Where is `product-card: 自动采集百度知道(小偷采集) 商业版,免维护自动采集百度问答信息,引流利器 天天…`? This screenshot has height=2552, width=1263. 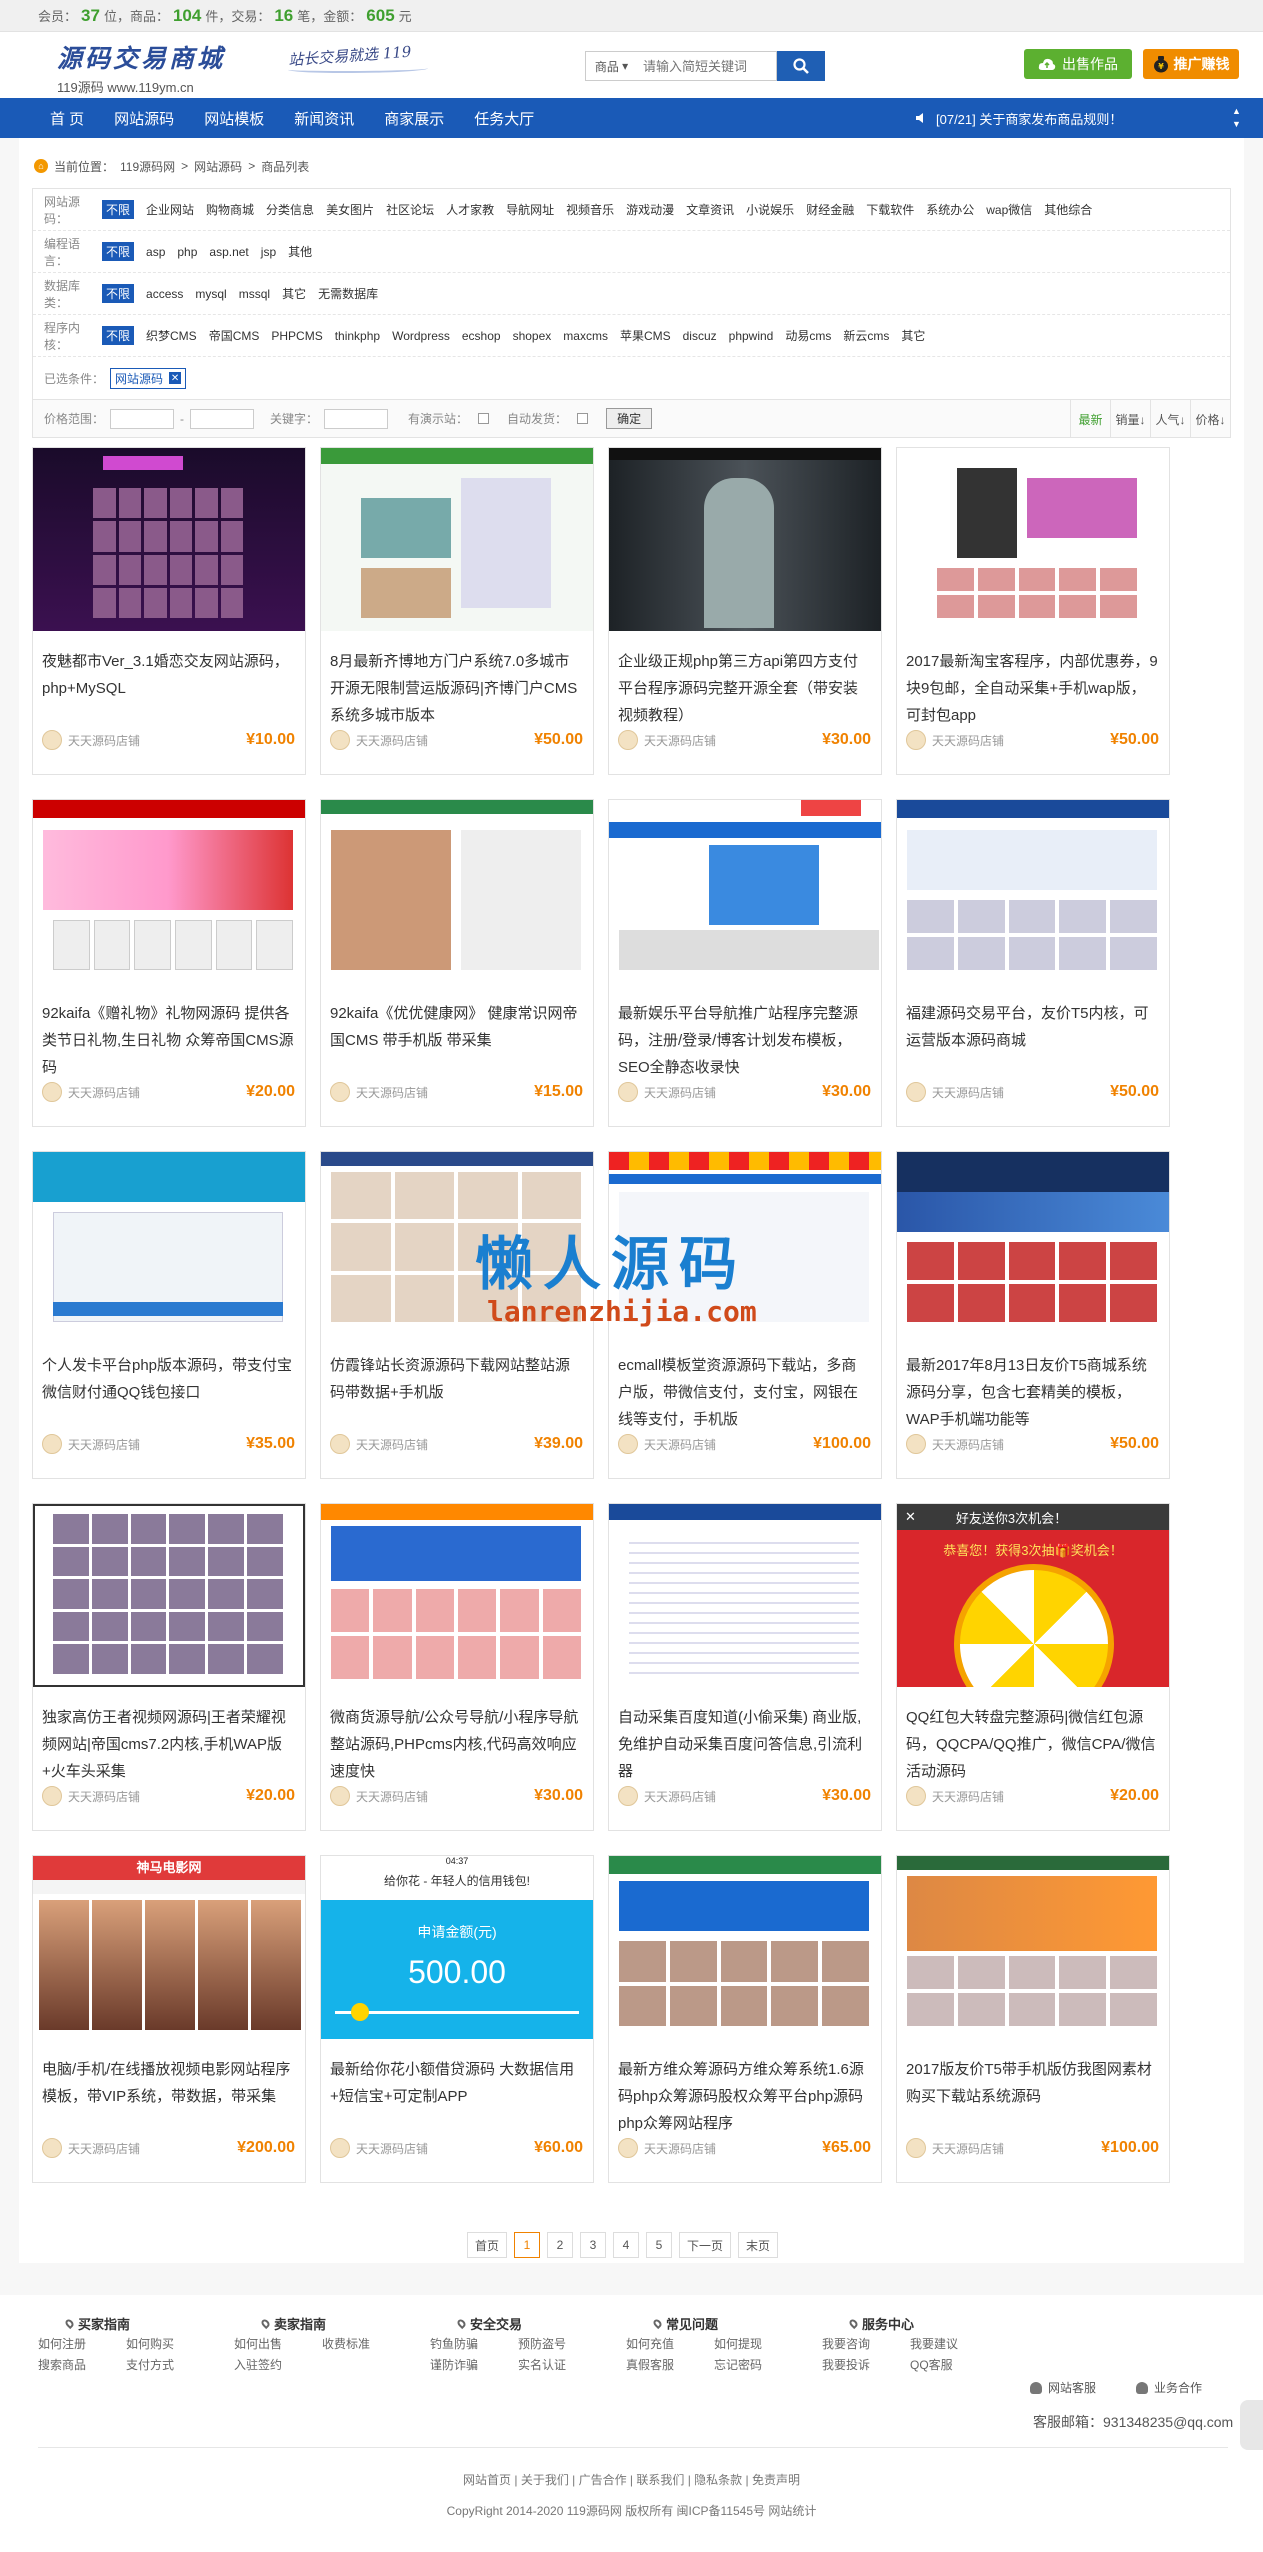 product-card: 自动采集百度知道(小偷采集) 商业版,免维护自动采集百度问答信息,引流利器 天天… is located at coordinates (745, 1667).